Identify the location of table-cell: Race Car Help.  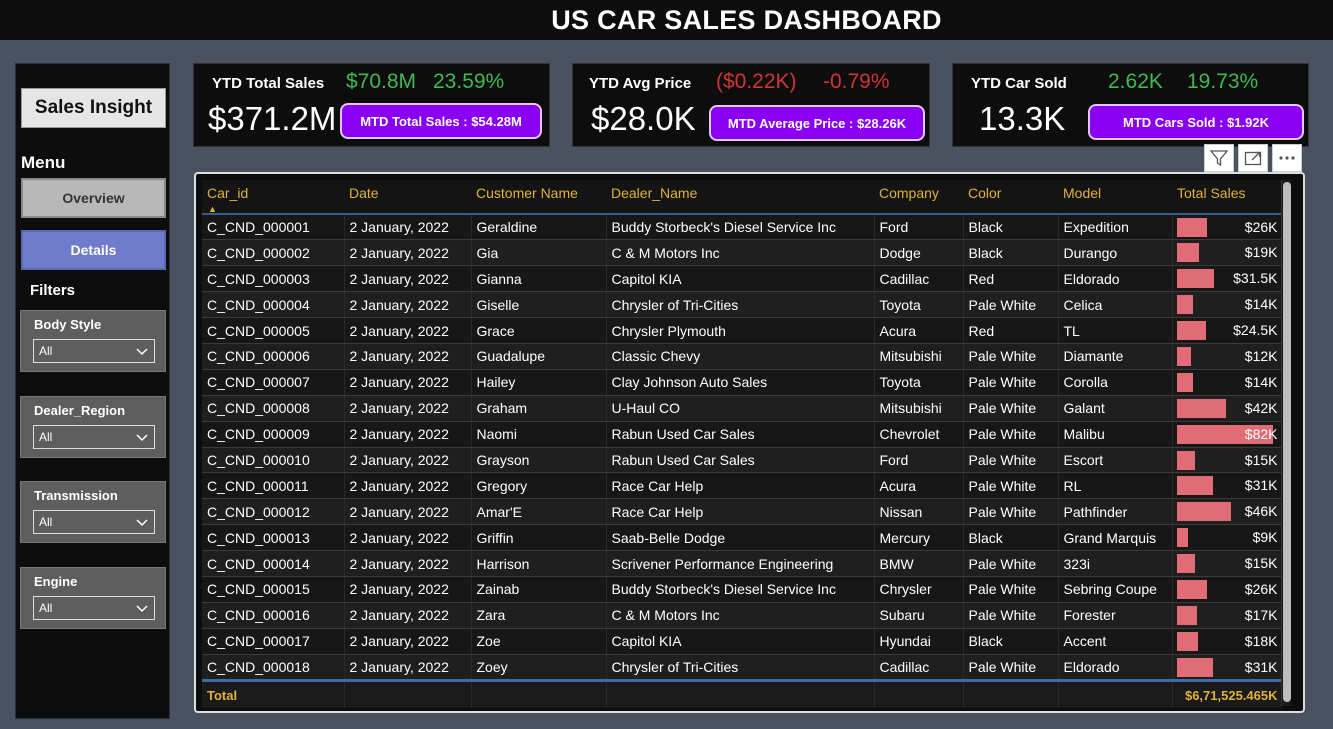
(740, 512).